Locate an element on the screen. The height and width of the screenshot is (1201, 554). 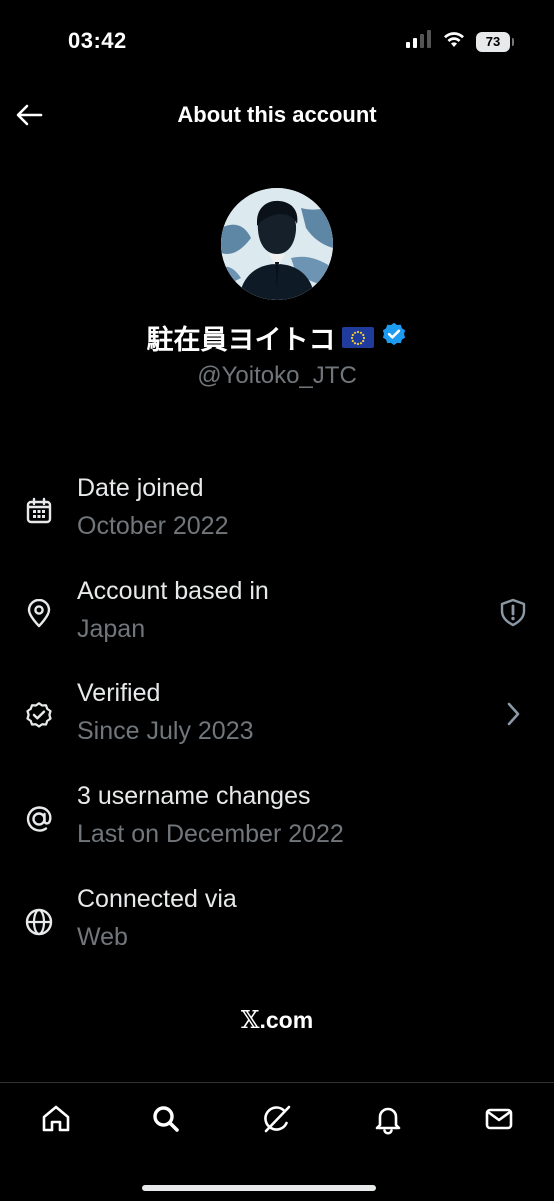
battery-level: 73 is located at coordinates (493, 41).